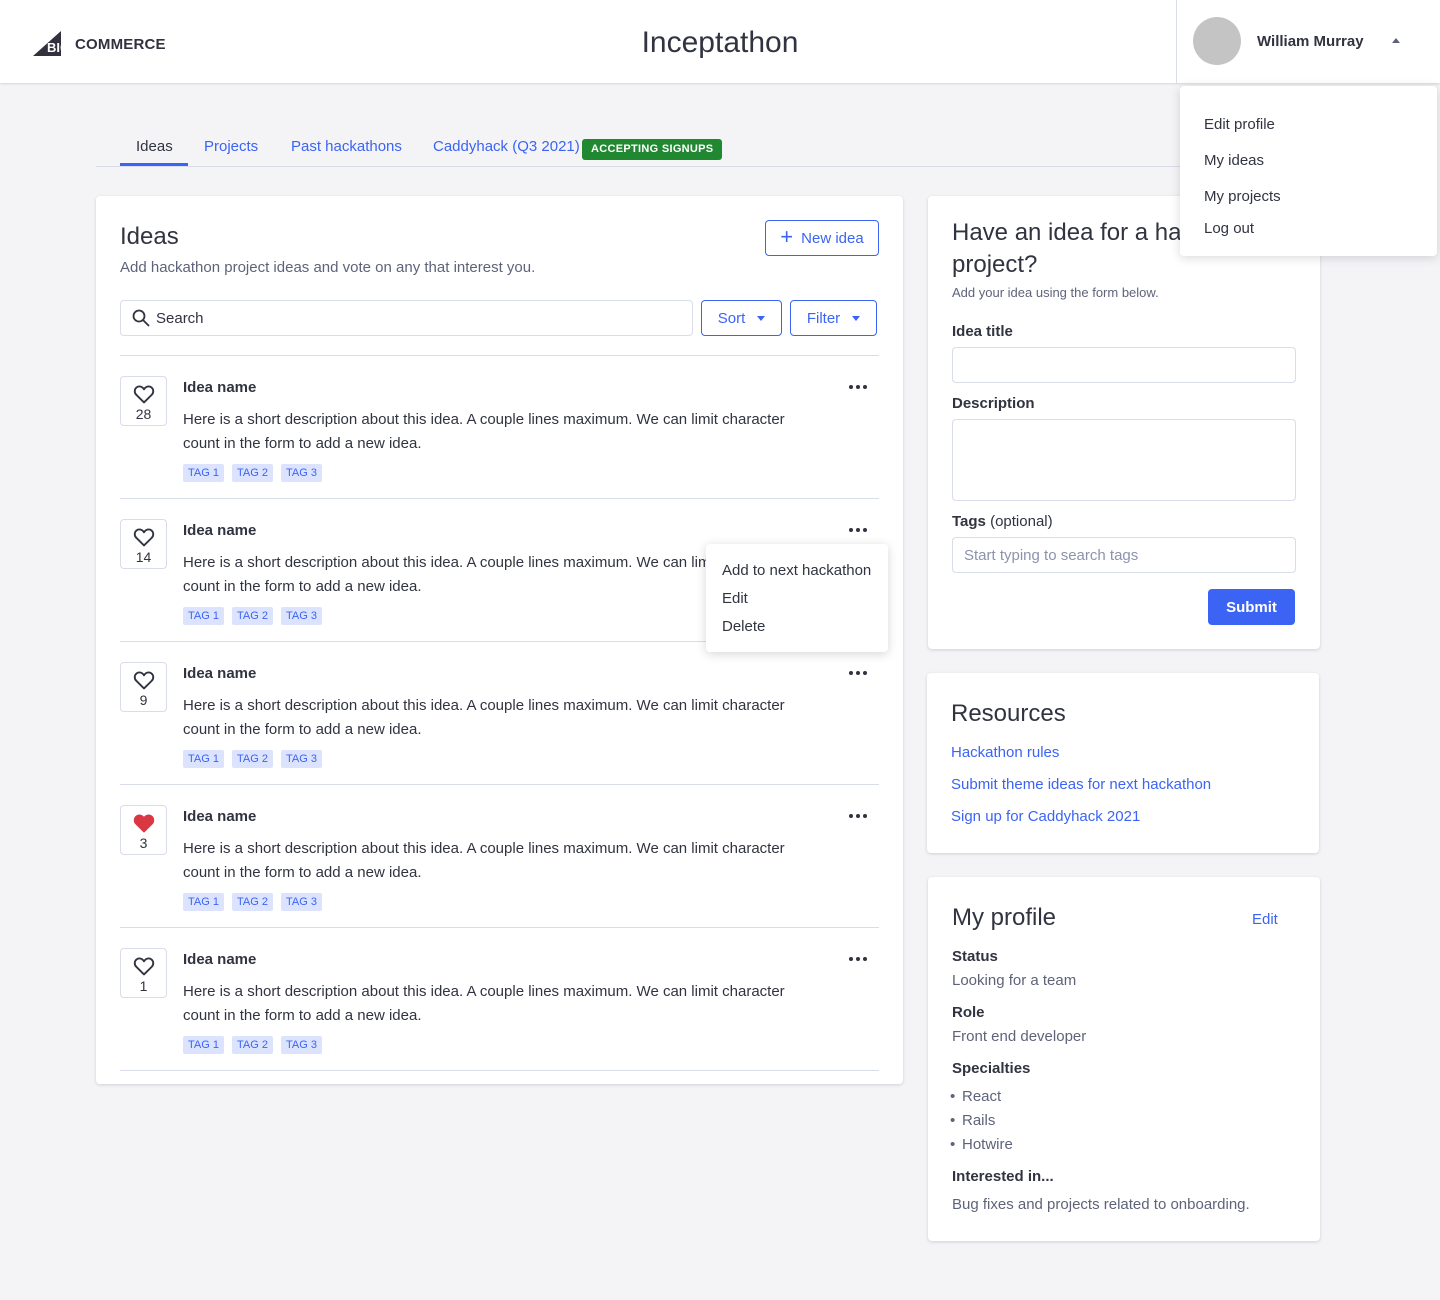 Image resolution: width=1440 pixels, height=1300 pixels. What do you see at coordinates (416, 318) in the screenshot?
I see `search-input` at bounding box center [416, 318].